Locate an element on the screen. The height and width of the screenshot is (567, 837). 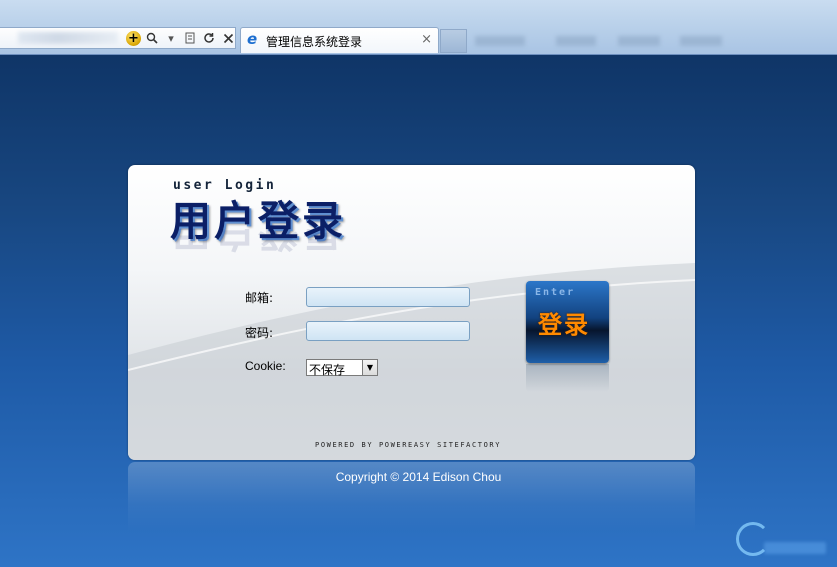
email-field is located at coordinates (388, 297).